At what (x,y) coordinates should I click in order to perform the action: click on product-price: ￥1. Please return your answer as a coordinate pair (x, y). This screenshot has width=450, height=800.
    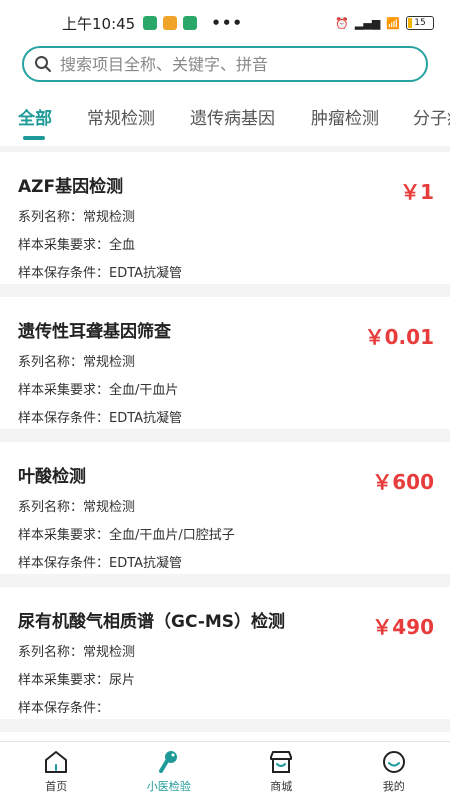
    Looking at the image, I should click on (417, 192).